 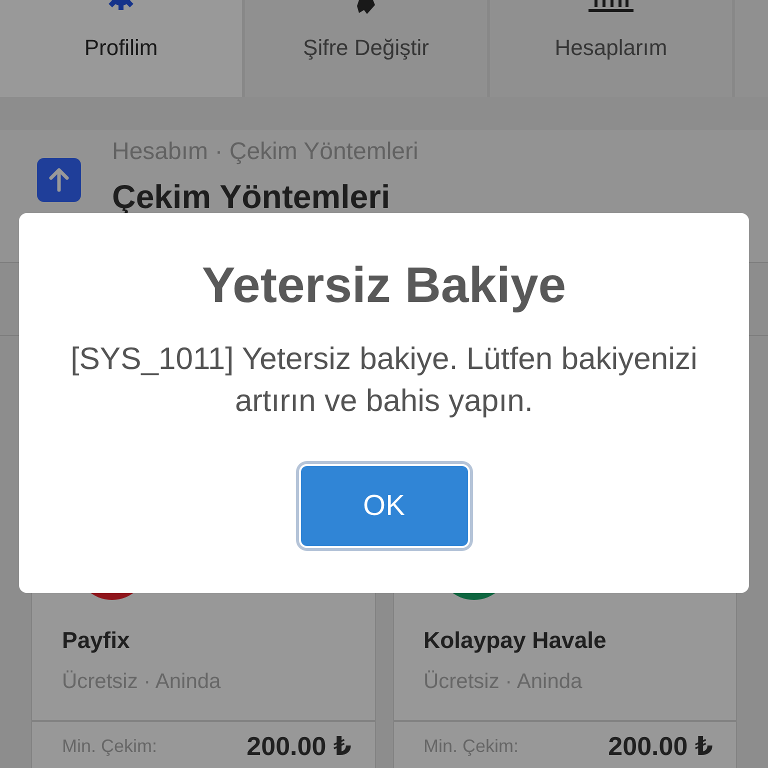 What do you see at coordinates (96, 640) in the screenshot?
I see `method-name: Payfix` at bounding box center [96, 640].